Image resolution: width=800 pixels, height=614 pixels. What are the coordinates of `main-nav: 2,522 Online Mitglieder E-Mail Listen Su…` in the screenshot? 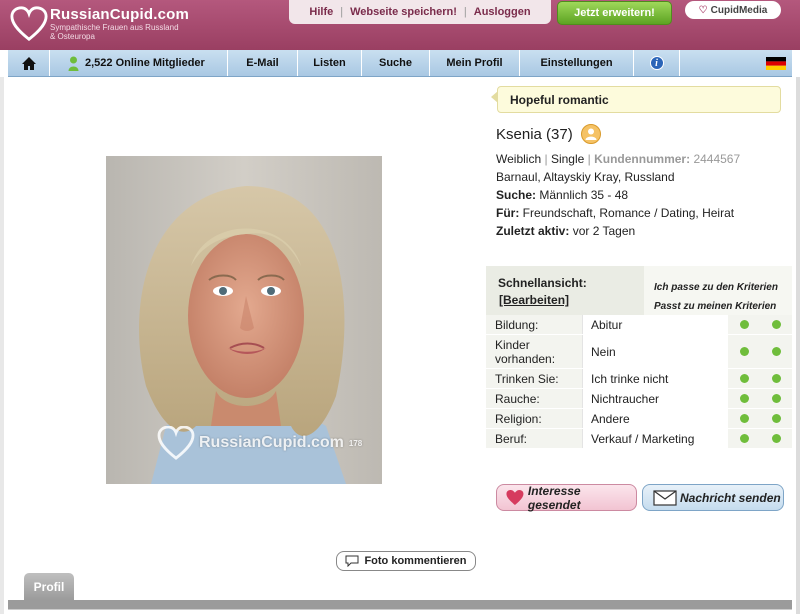 It's located at (400, 63).